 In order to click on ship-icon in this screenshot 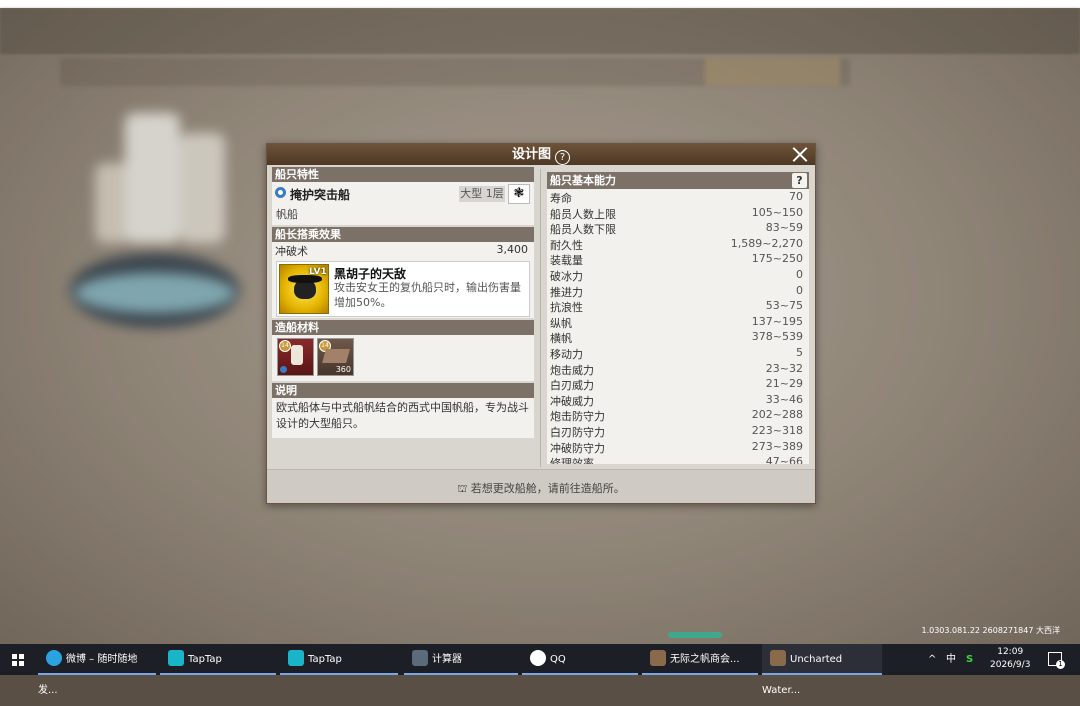, I will do `click(297, 355)`.